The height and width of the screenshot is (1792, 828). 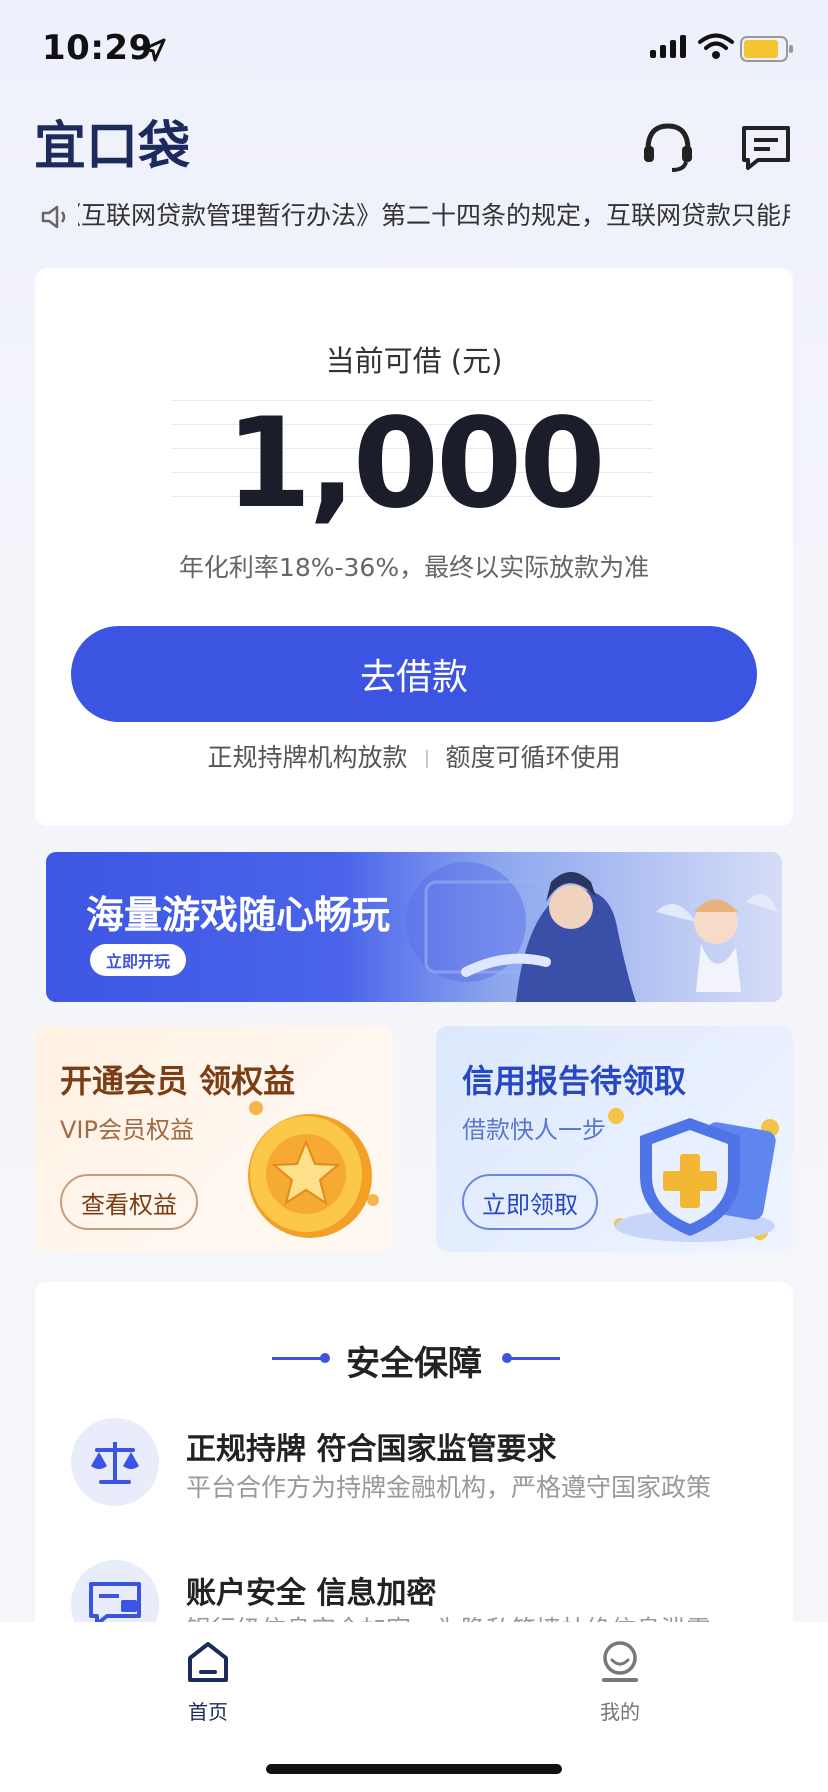 What do you see at coordinates (154, 50) in the screenshot?
I see `location-arrow-icon` at bounding box center [154, 50].